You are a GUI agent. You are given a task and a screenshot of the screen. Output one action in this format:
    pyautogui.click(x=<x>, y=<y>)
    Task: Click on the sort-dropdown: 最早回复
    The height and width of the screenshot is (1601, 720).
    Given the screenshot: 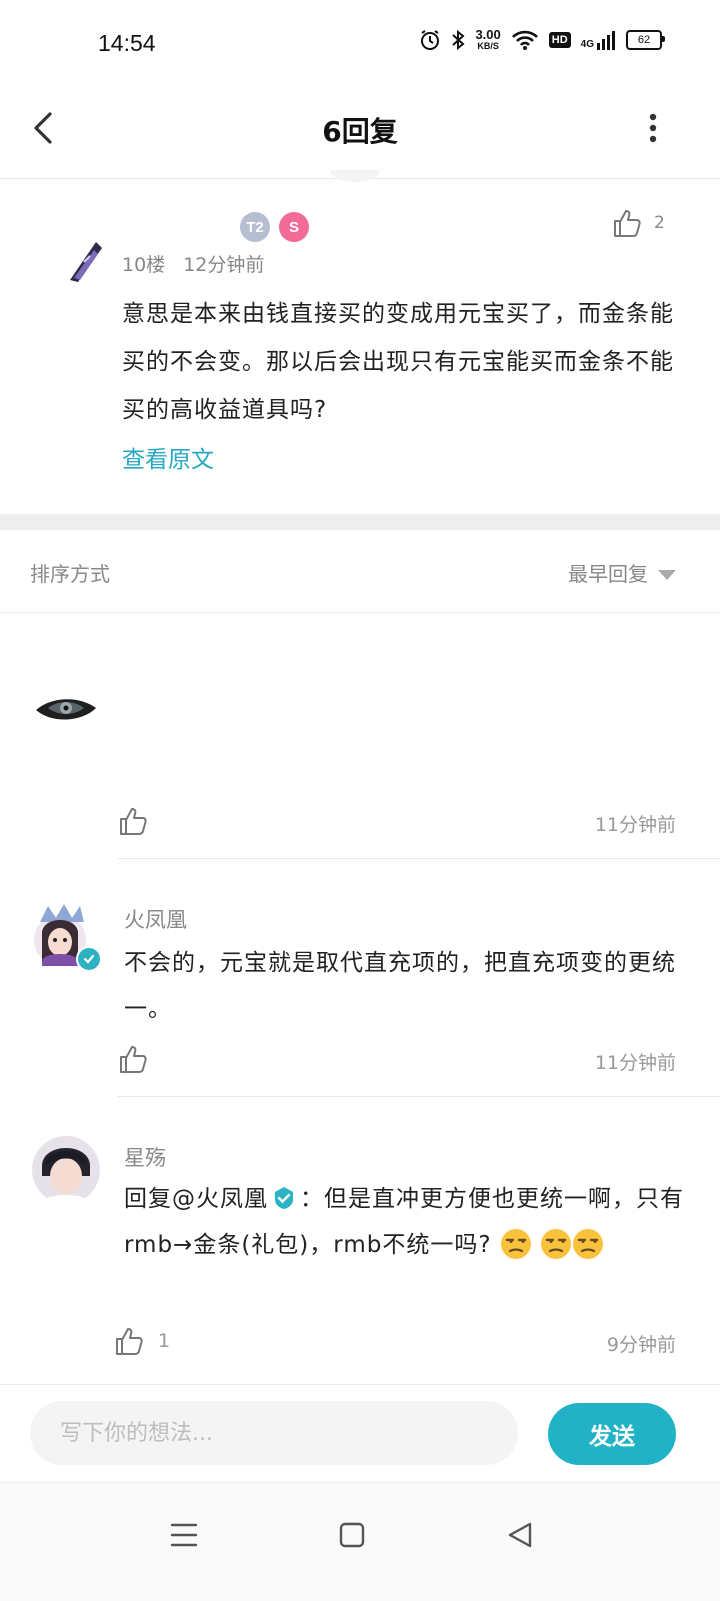 What is the action you would take?
    pyautogui.click(x=622, y=572)
    